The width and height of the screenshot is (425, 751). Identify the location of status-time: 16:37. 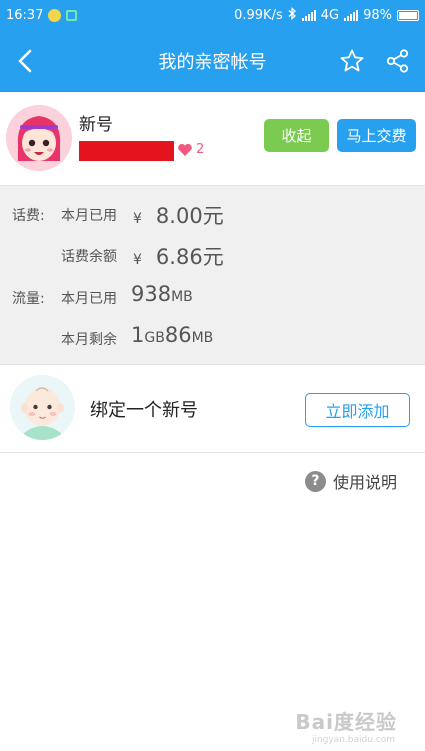
(25, 15).